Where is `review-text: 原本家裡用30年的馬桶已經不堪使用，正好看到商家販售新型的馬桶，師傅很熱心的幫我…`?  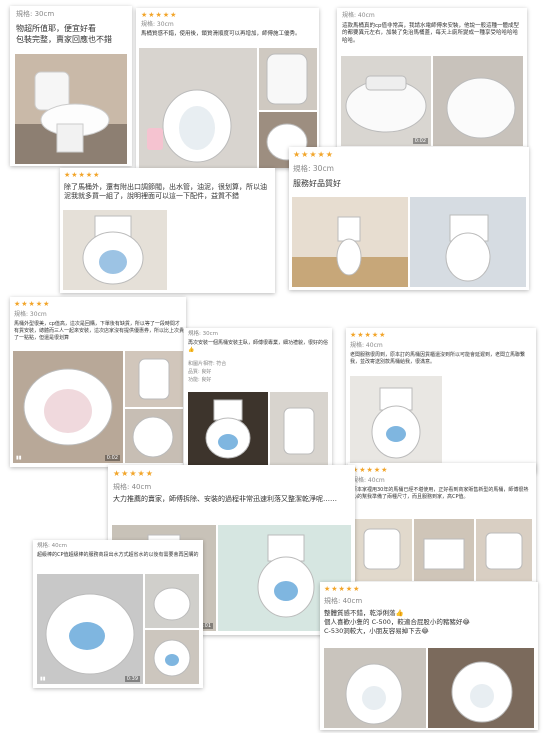 review-text: 原本家裡用30年的馬桶已經不堪使用，正好看到商家販售新型的馬桶，師傅很熱心的幫我… is located at coordinates (440, 493).